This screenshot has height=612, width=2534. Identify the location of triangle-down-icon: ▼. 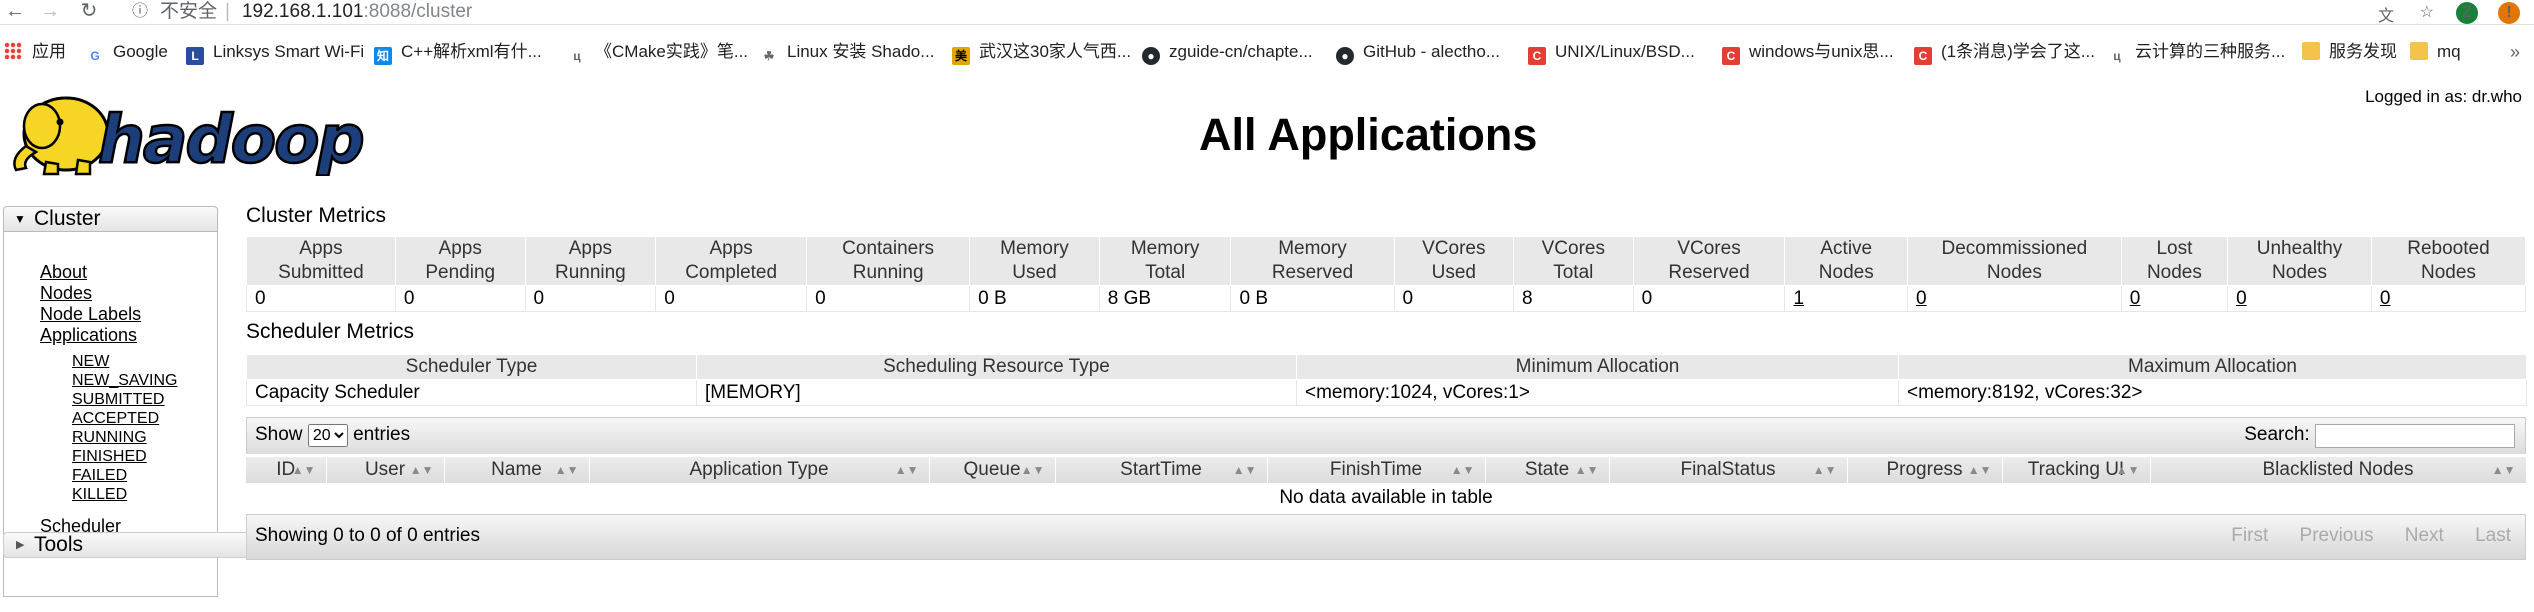
(20, 219).